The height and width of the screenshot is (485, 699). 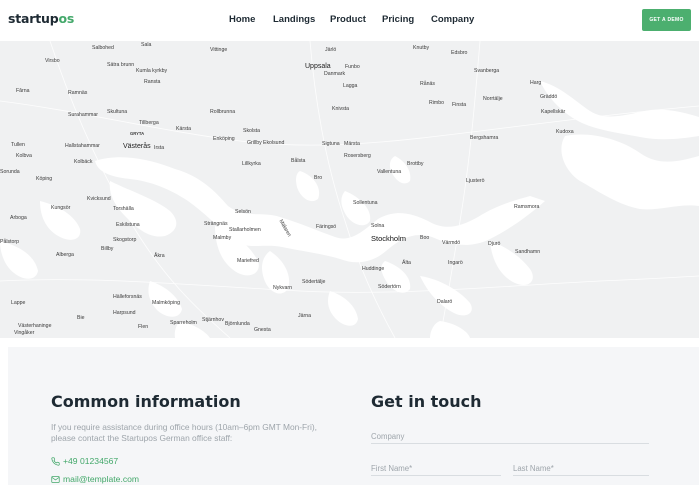 I want to click on place-label: Vallentuna, so click(x=389, y=172).